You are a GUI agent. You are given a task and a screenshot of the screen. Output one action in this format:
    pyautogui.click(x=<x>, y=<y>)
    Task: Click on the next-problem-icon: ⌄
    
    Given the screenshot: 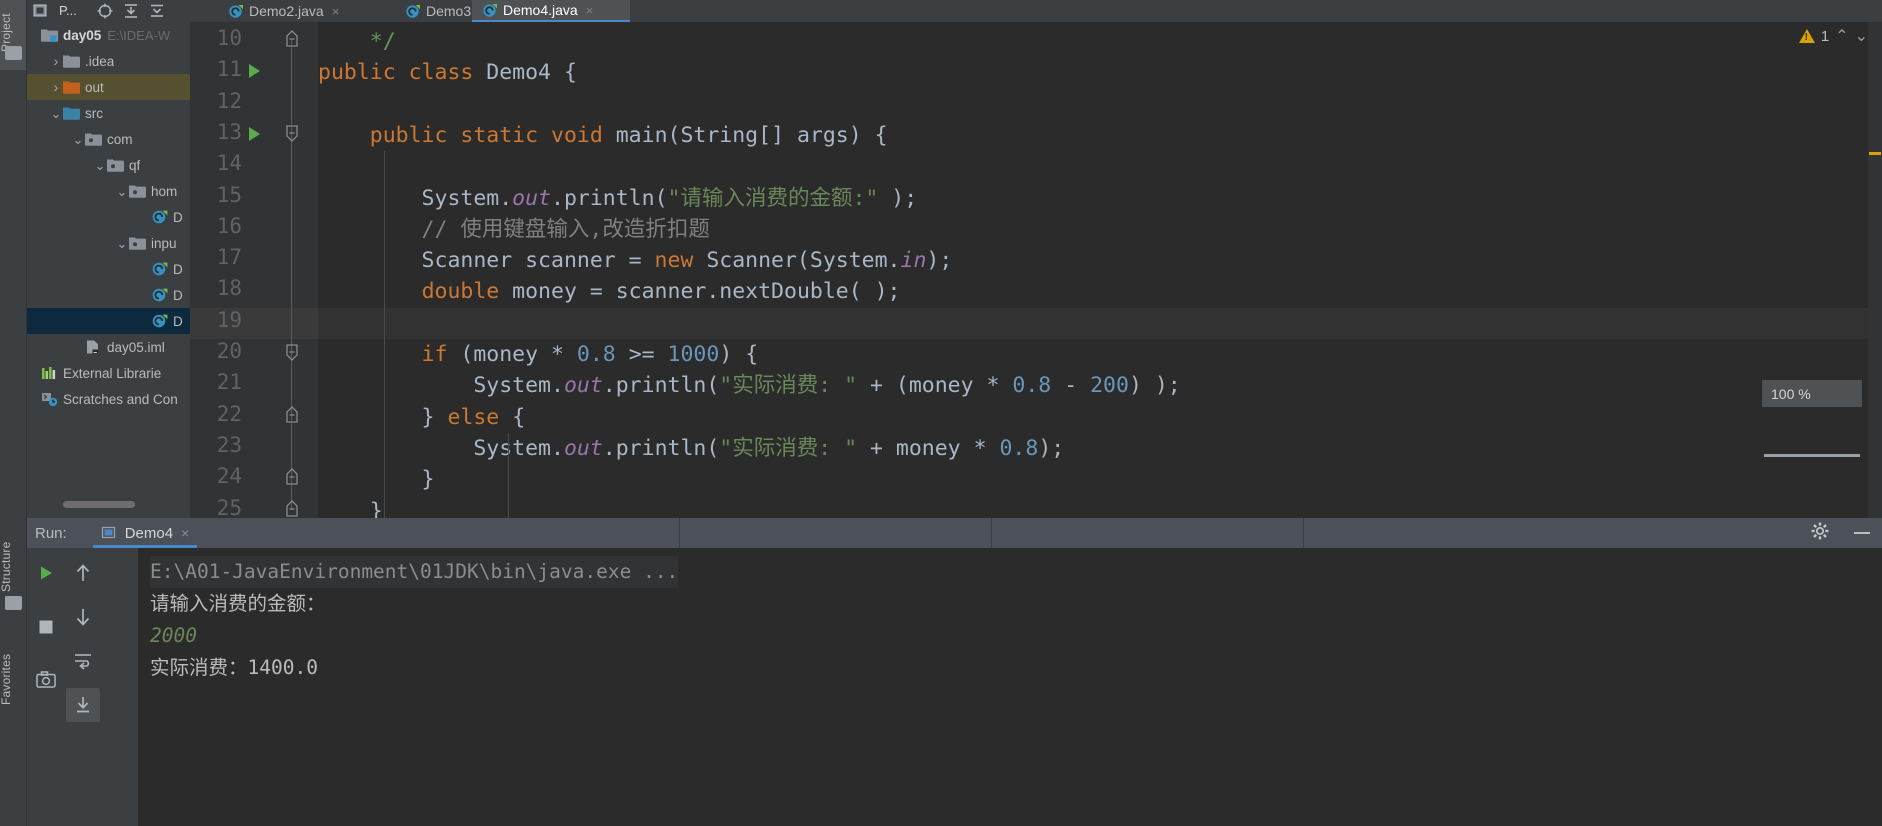 What is the action you would take?
    pyautogui.click(x=1861, y=36)
    